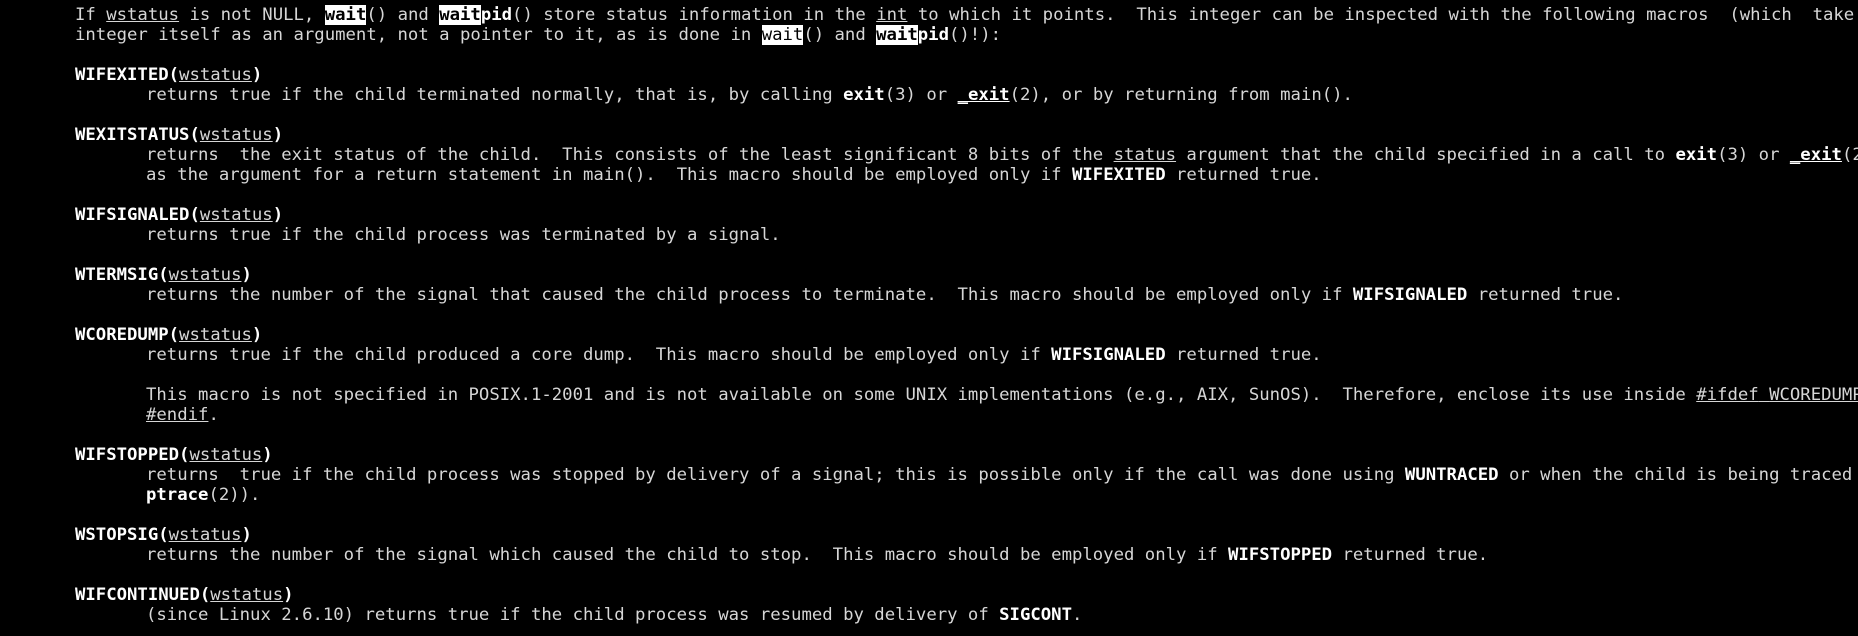 This screenshot has height=636, width=1858. I want to click on status-ref: status, so click(1145, 155).